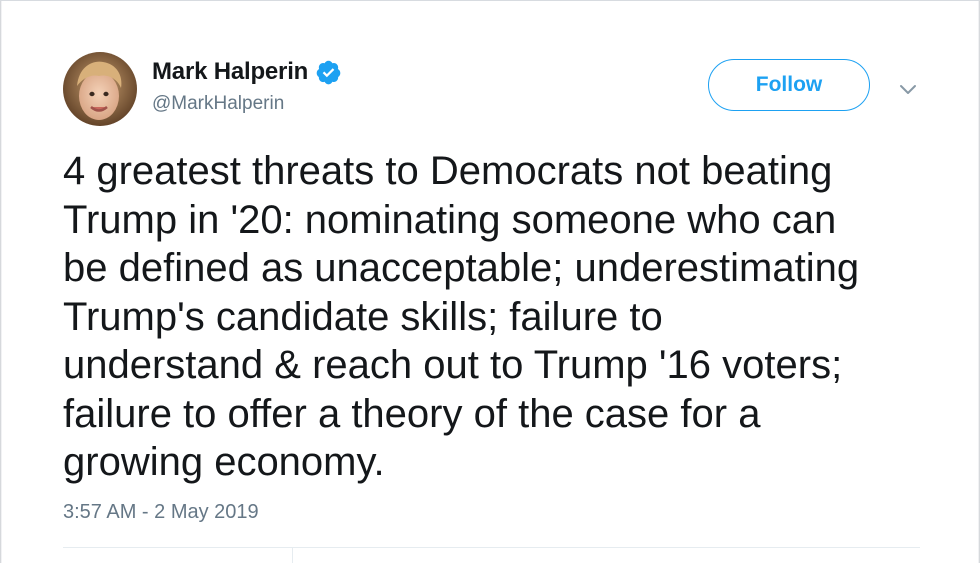 This screenshot has height=563, width=980. Describe the element at coordinates (789, 85) in the screenshot. I see `follow-button: Follow` at that location.